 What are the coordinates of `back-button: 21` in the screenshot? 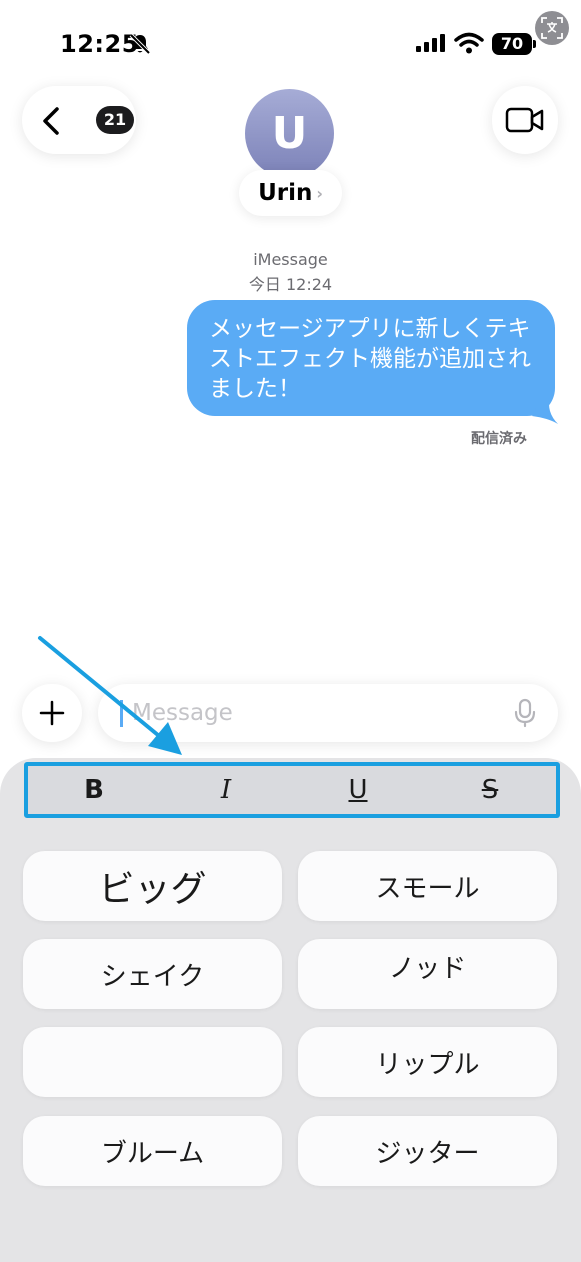 It's located at (79, 120).